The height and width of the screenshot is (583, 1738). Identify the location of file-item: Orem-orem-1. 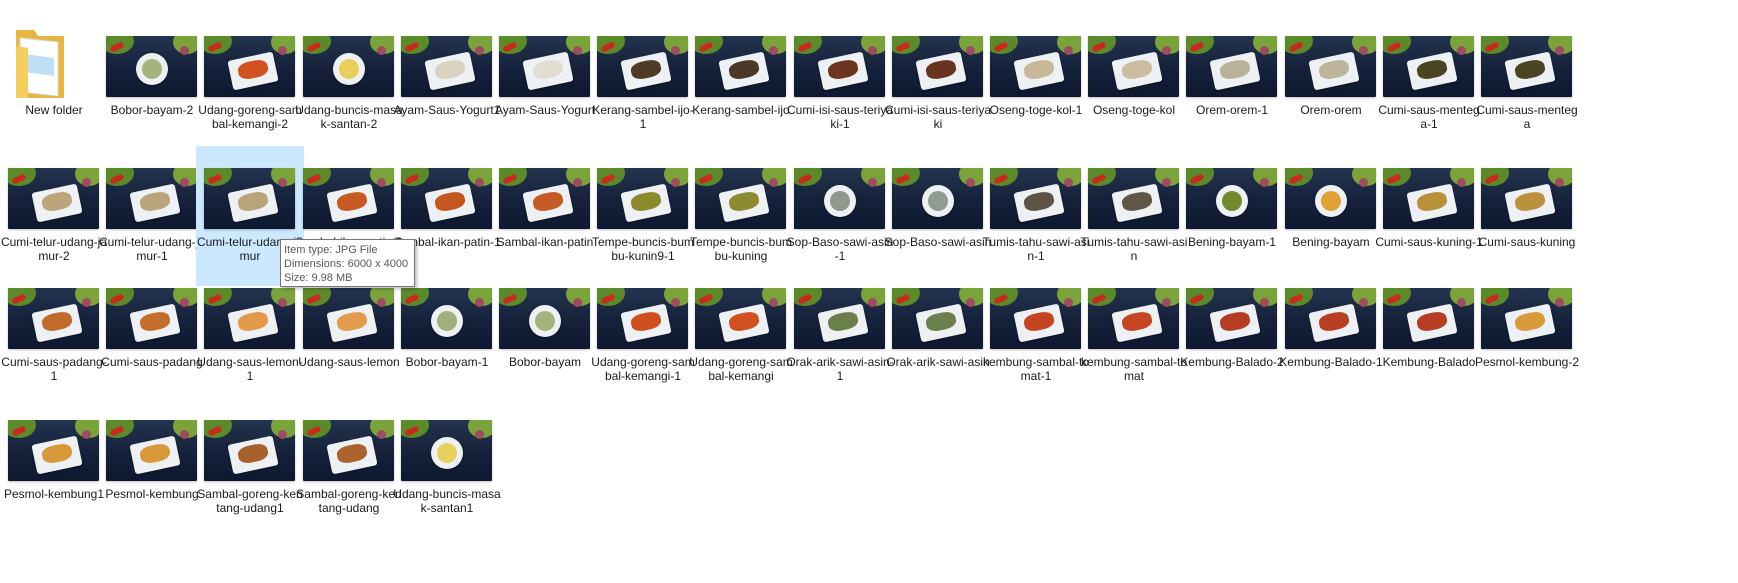
(1232, 84).